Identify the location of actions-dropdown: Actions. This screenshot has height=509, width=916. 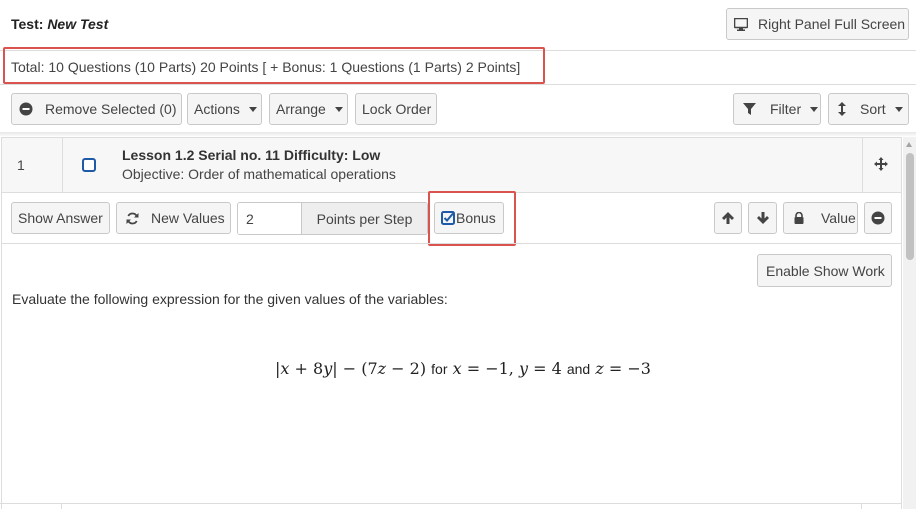
(224, 109).